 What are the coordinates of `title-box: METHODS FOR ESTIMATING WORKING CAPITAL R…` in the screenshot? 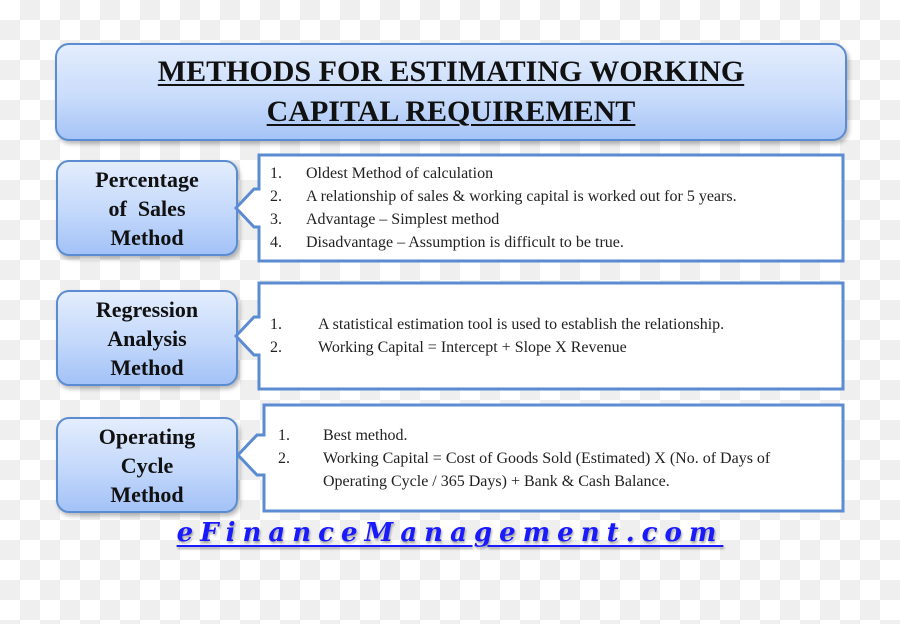 It's located at (451, 92).